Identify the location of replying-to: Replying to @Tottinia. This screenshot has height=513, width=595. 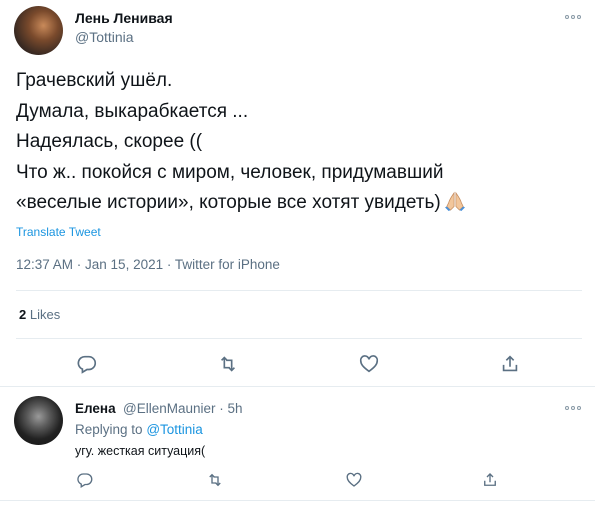
(139, 429).